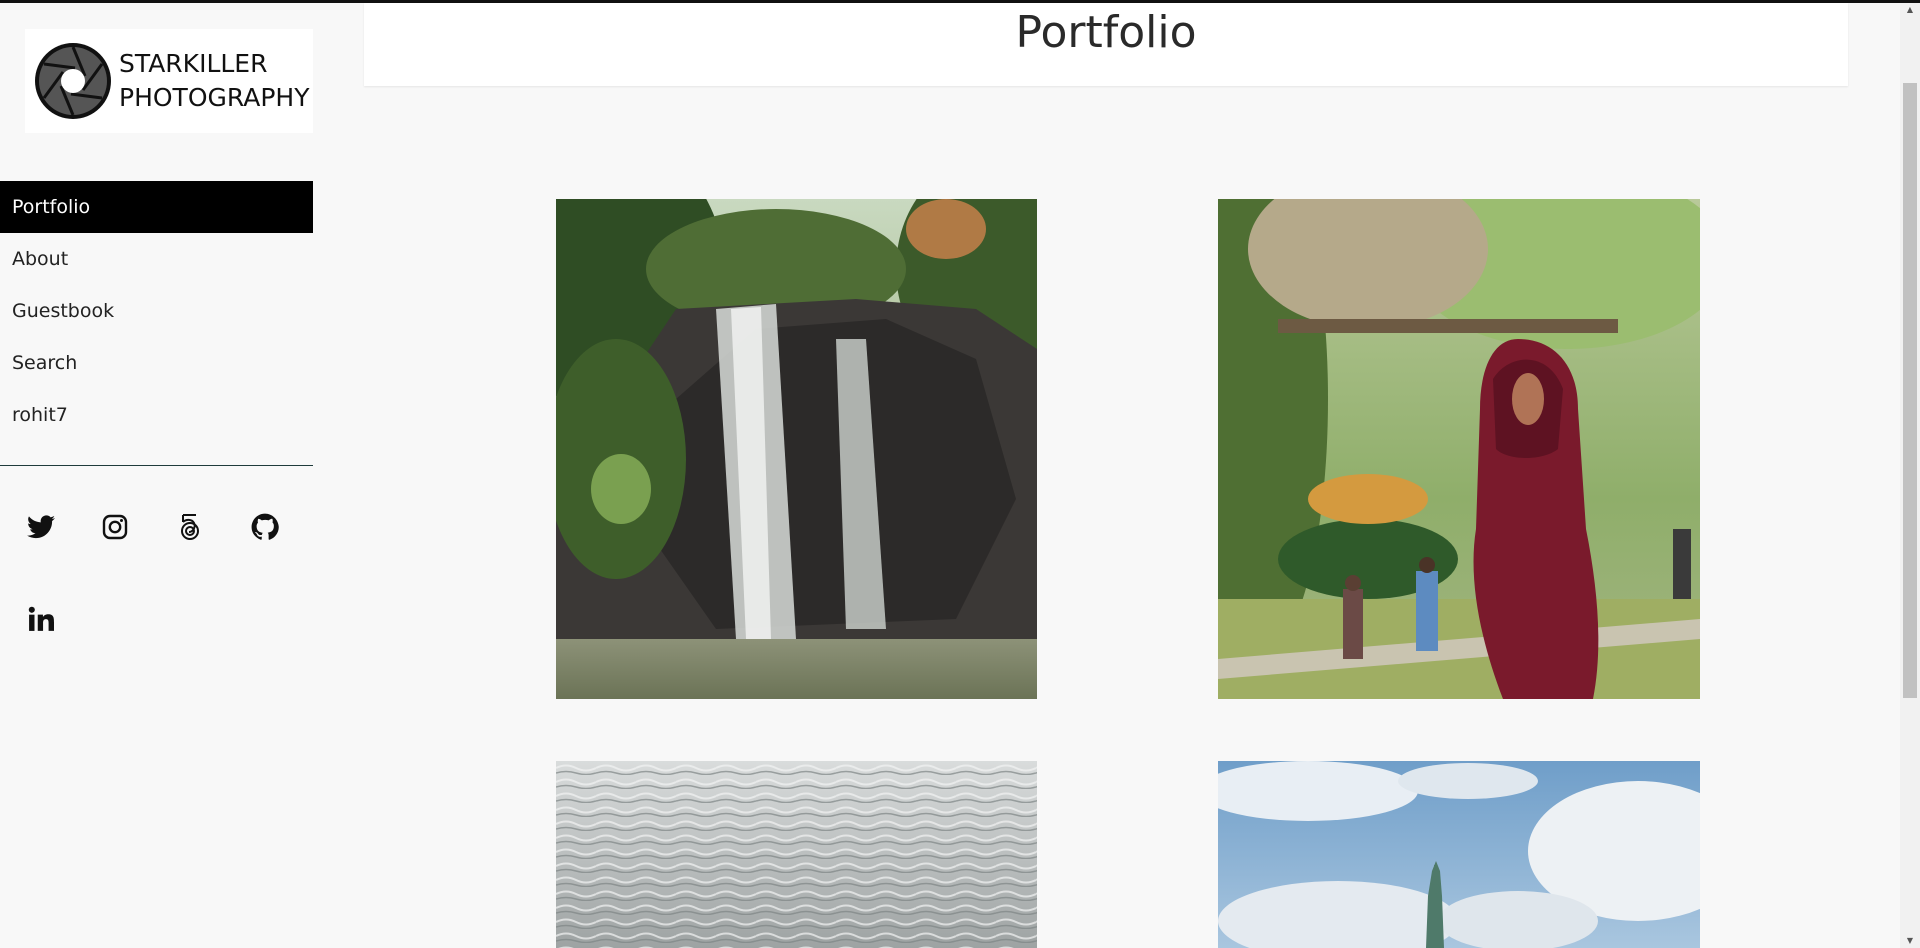  I want to click on logo-text: STARKILLER PHOTOGRAPHY, so click(214, 81).